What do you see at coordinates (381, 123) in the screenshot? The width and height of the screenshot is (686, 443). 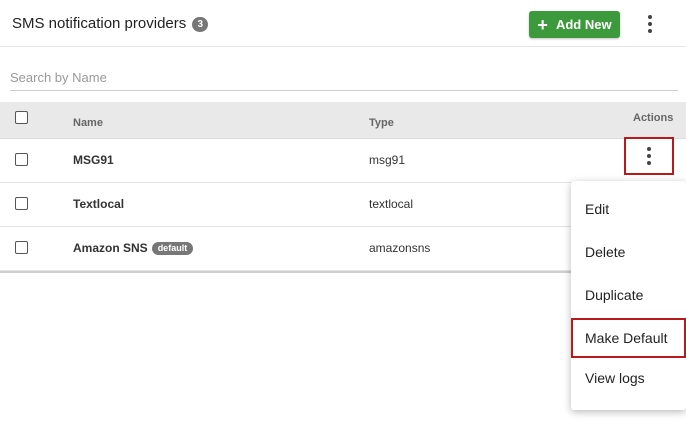 I see `column-header-type: Type` at bounding box center [381, 123].